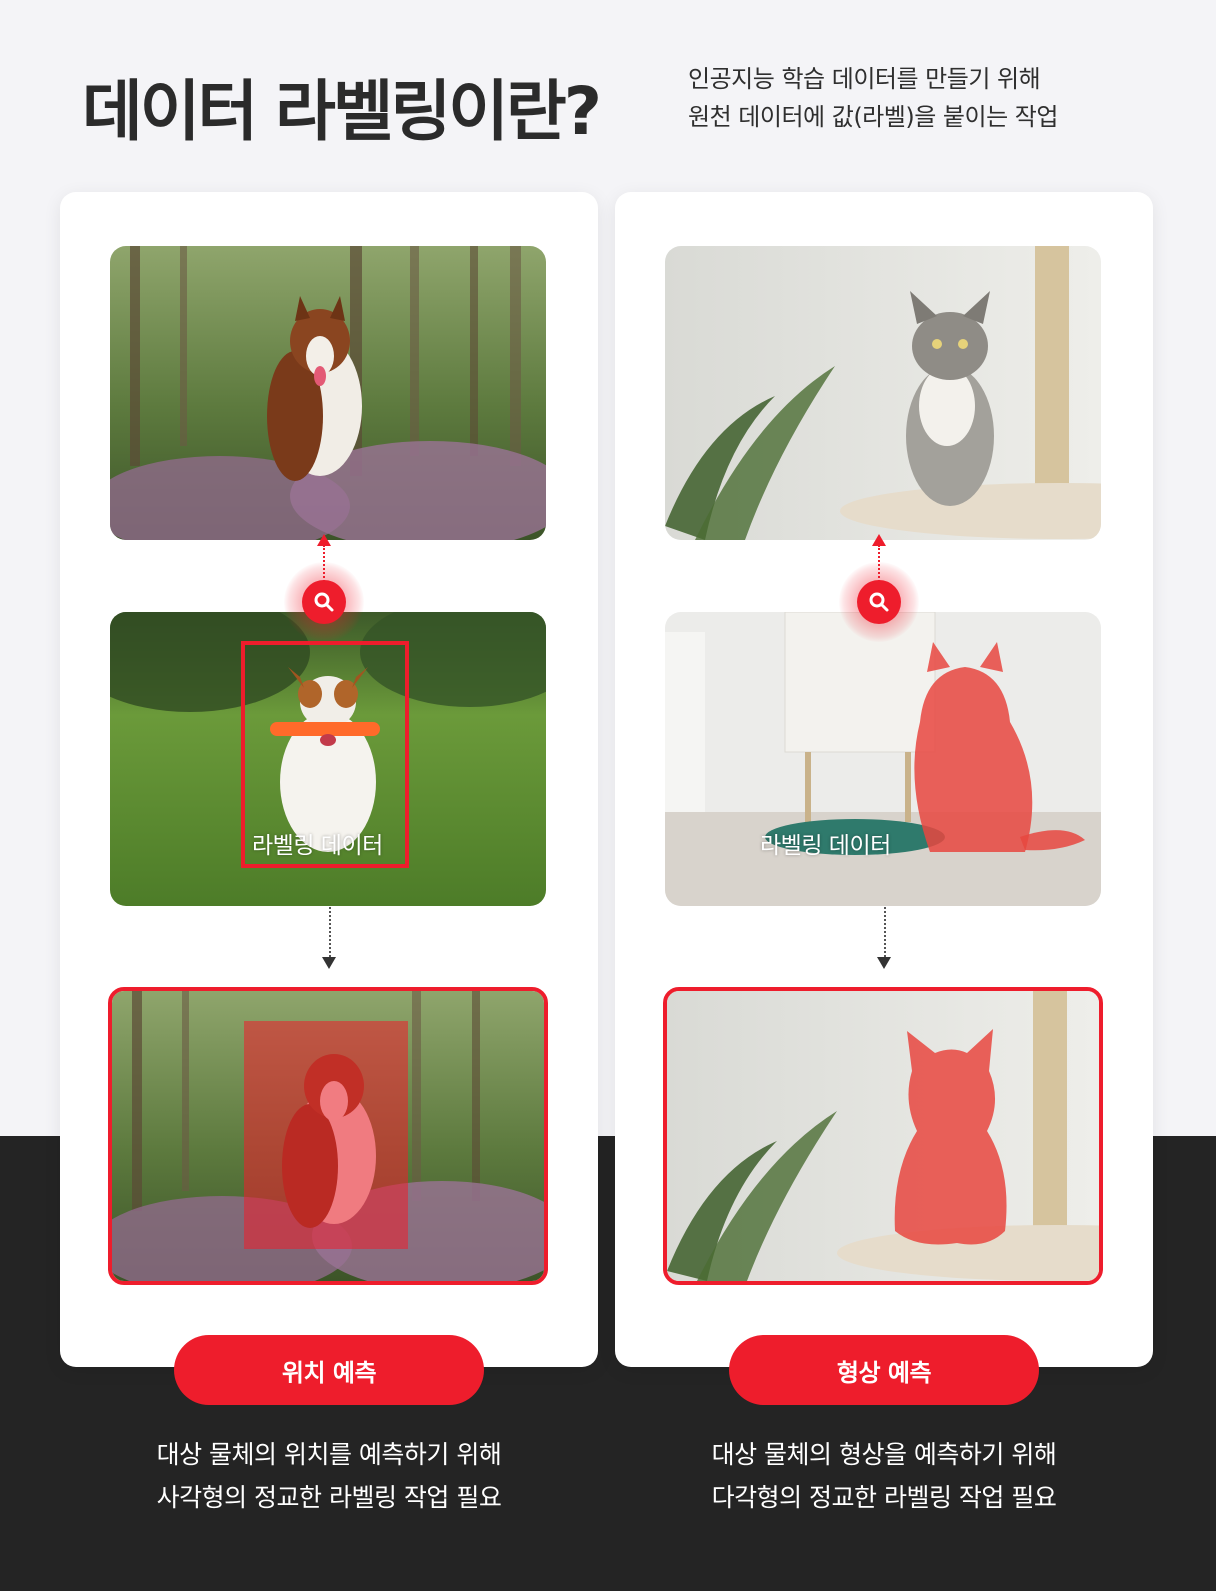 The image size is (1216, 1591). What do you see at coordinates (873, 117) in the screenshot?
I see `subtitle-line-2: 원천 데이터에 값(라벨)을 붙이는 작업` at bounding box center [873, 117].